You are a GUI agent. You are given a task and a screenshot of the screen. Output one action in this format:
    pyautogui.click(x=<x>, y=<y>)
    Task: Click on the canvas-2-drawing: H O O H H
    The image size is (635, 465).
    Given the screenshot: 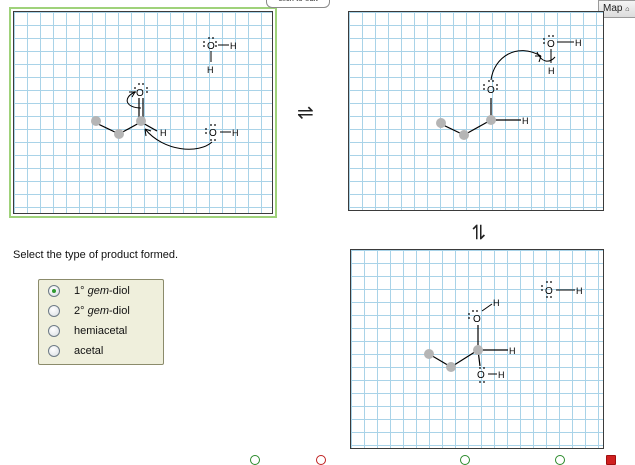 What is the action you would take?
    pyautogui.click(x=509, y=87)
    